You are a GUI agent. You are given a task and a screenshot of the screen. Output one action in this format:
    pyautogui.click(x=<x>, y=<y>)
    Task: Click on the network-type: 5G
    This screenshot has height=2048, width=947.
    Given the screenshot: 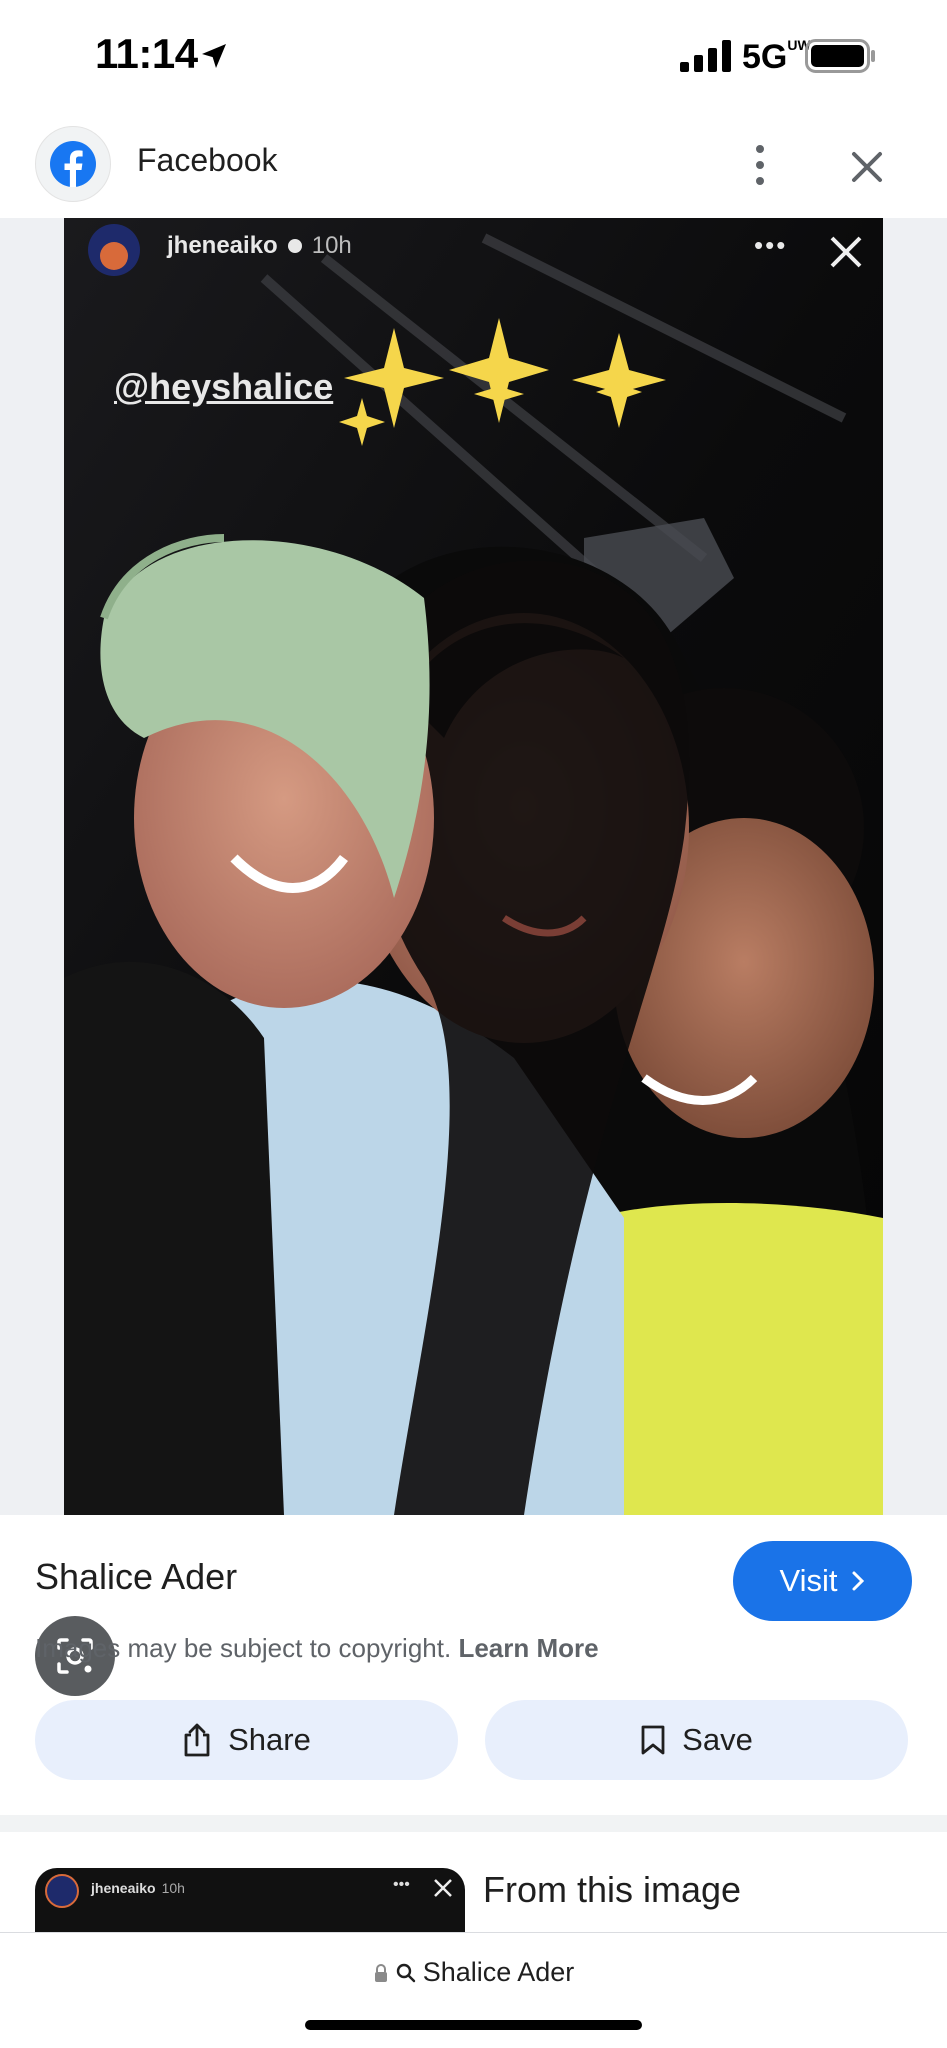 What is the action you would take?
    pyautogui.click(x=765, y=57)
    